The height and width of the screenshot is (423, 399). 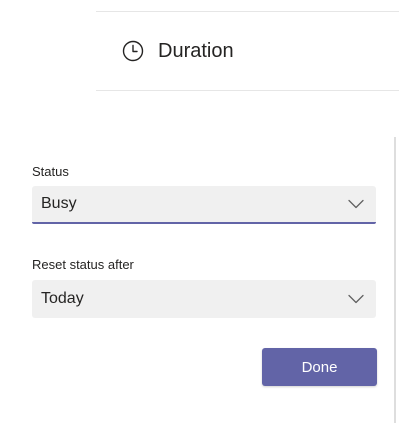 I want to click on duration-label: Duration, so click(x=196, y=50).